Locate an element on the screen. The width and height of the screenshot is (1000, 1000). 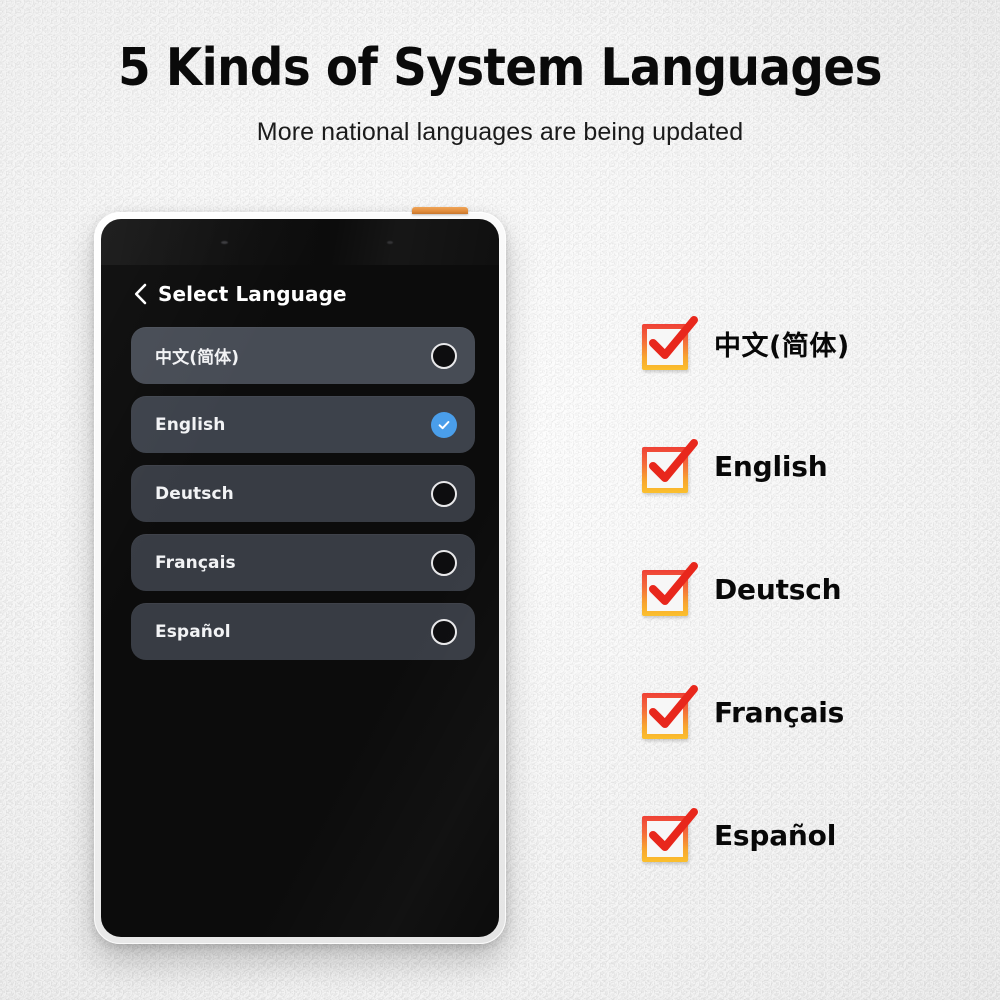
language-option-label: Deutsch is located at coordinates (194, 493).